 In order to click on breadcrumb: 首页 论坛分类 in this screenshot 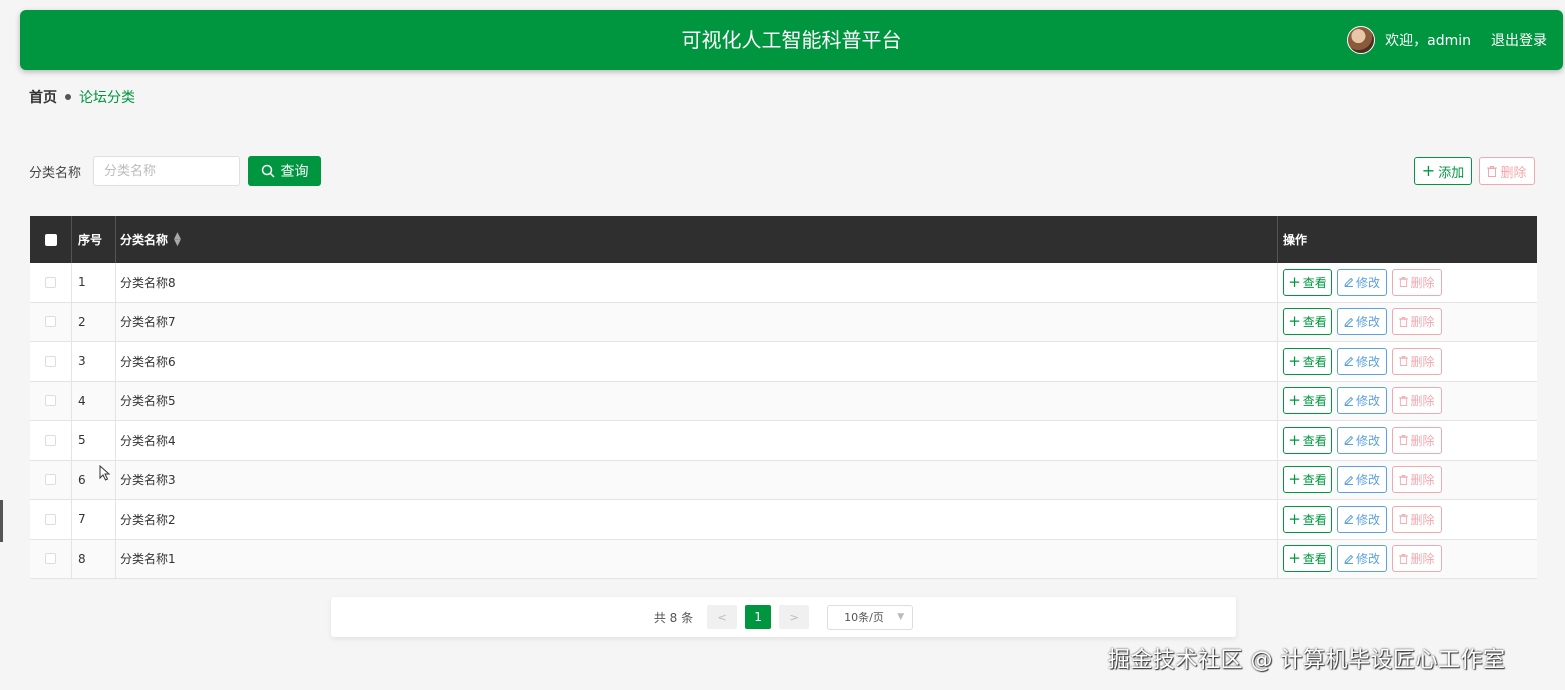, I will do `click(82, 97)`.